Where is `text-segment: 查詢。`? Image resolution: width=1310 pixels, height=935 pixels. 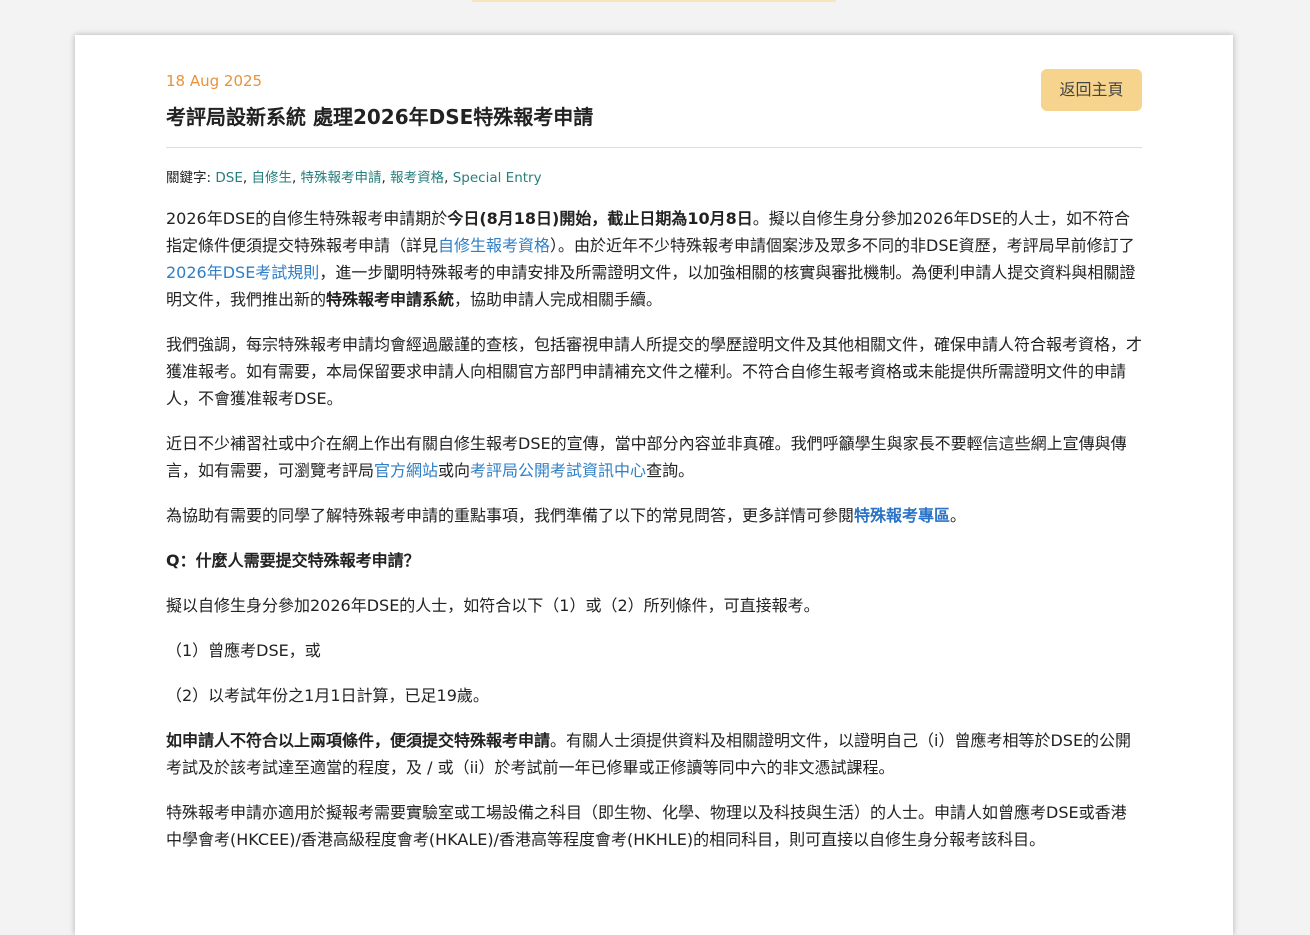 text-segment: 查詢。 is located at coordinates (670, 470).